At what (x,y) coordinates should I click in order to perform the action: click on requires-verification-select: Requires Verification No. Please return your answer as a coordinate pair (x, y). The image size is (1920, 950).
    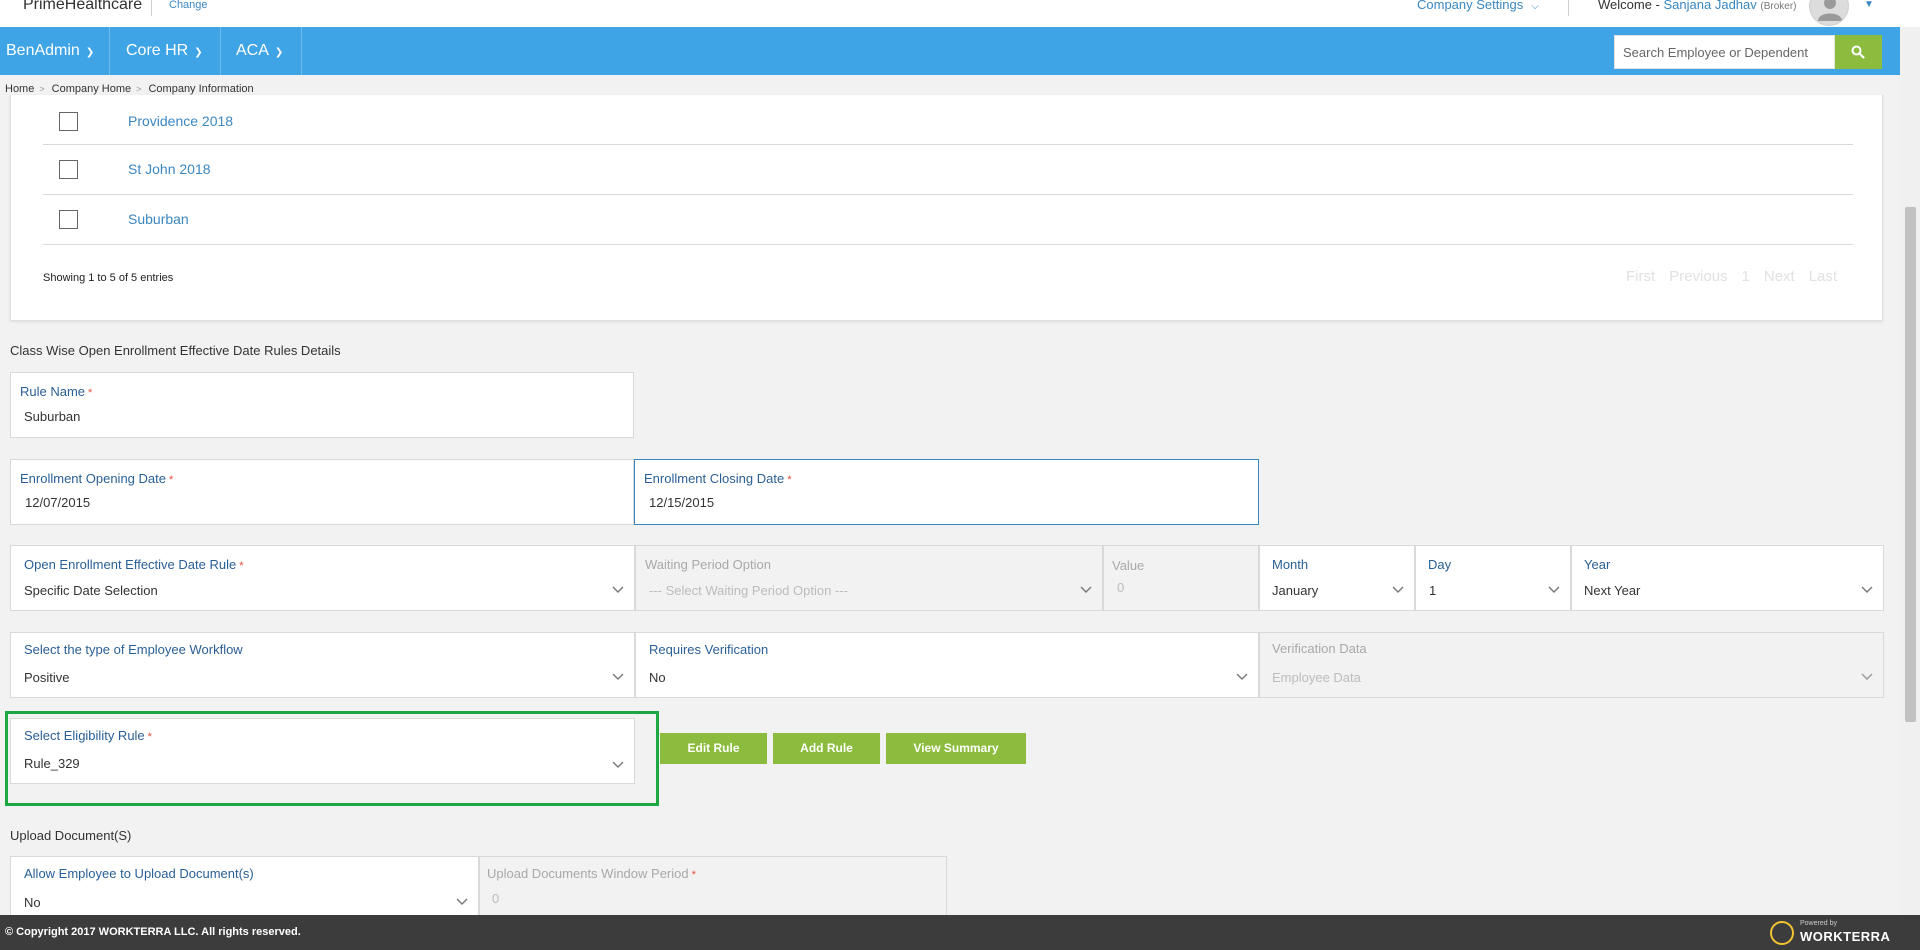
    Looking at the image, I should click on (947, 665).